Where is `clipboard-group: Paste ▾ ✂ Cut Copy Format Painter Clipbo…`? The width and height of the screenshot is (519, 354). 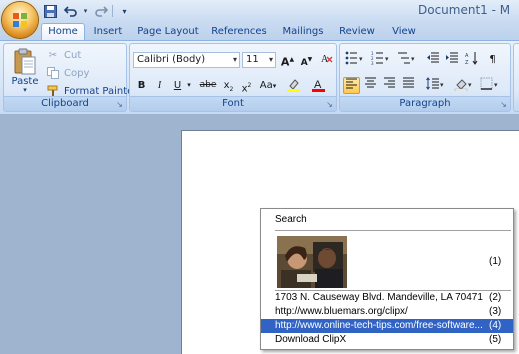
clipboard-group: Paste ▾ ✂ Cut Copy Format Painter Clipbo… is located at coordinates (70, 77).